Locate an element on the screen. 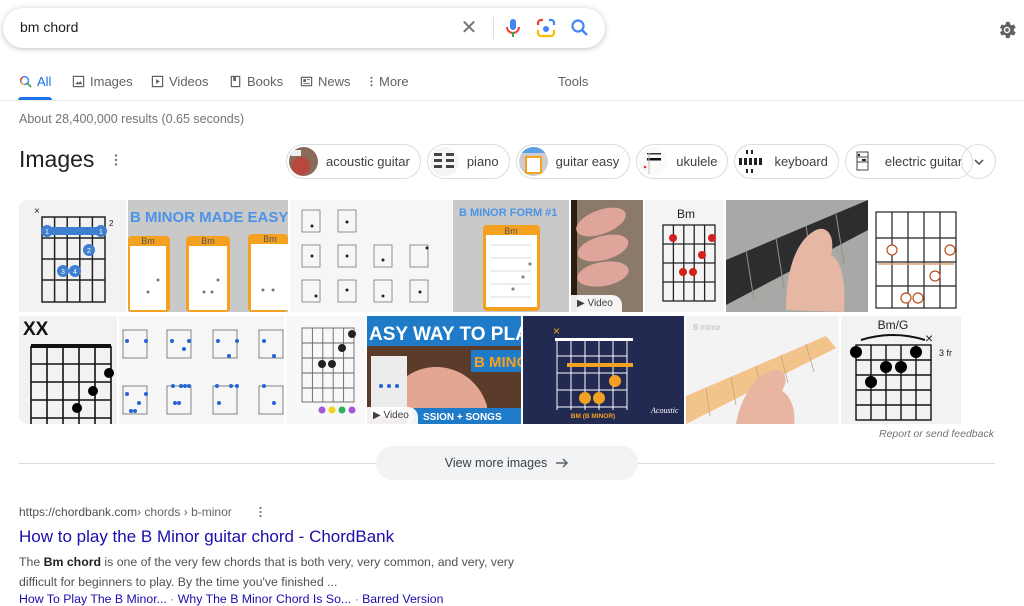 The image size is (1024, 606). tab-label: Images is located at coordinates (111, 81).